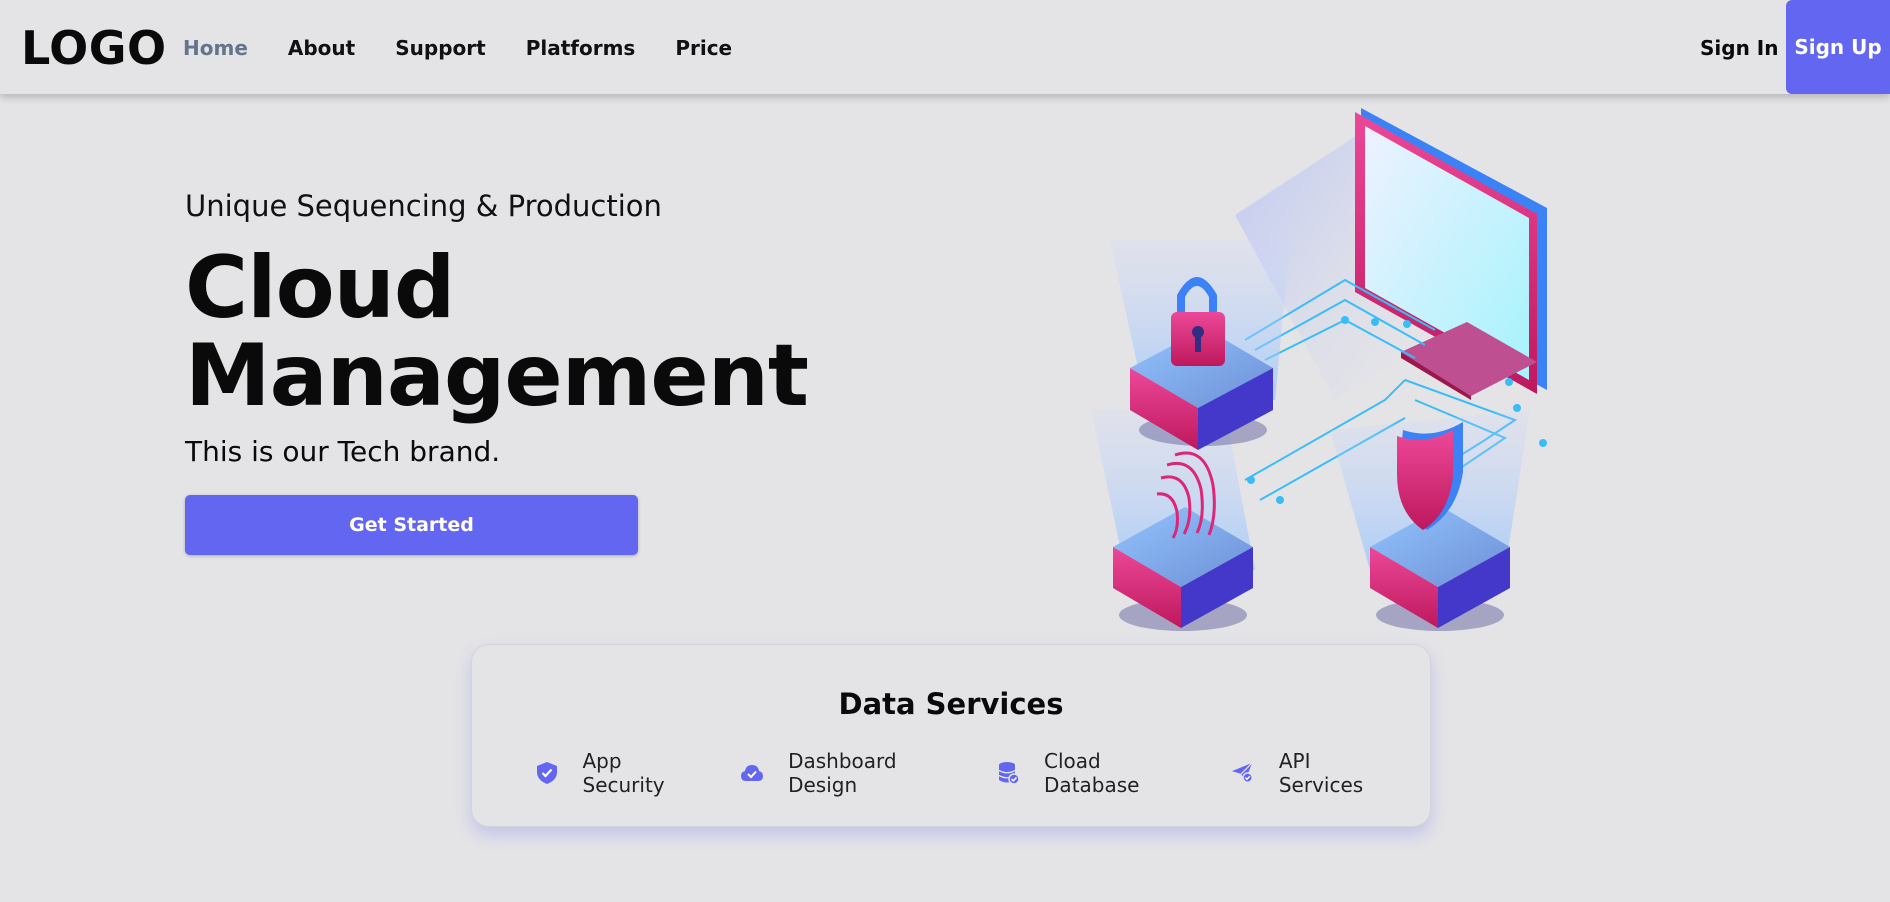  I want to click on hero-title-line-2: Management, so click(497, 376).